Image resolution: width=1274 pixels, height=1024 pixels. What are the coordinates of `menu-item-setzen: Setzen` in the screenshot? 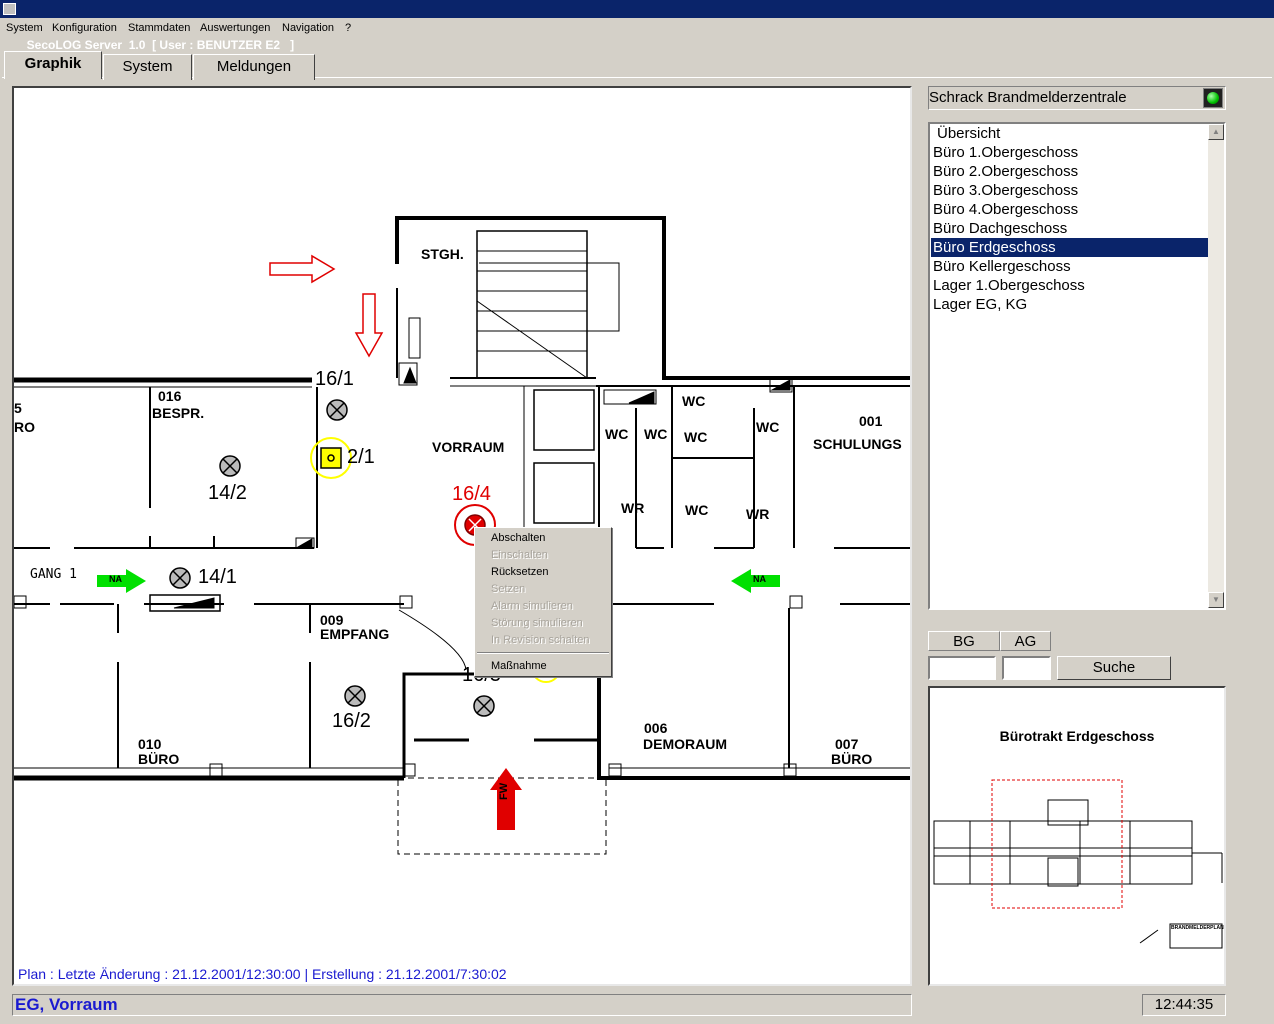 It's located at (508, 589).